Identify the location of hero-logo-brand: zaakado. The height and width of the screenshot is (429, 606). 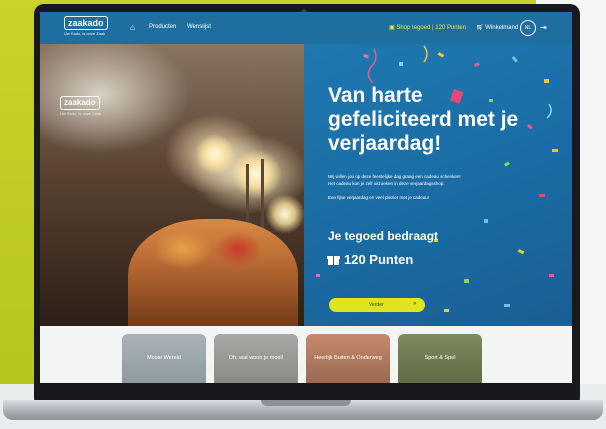
(80, 103).